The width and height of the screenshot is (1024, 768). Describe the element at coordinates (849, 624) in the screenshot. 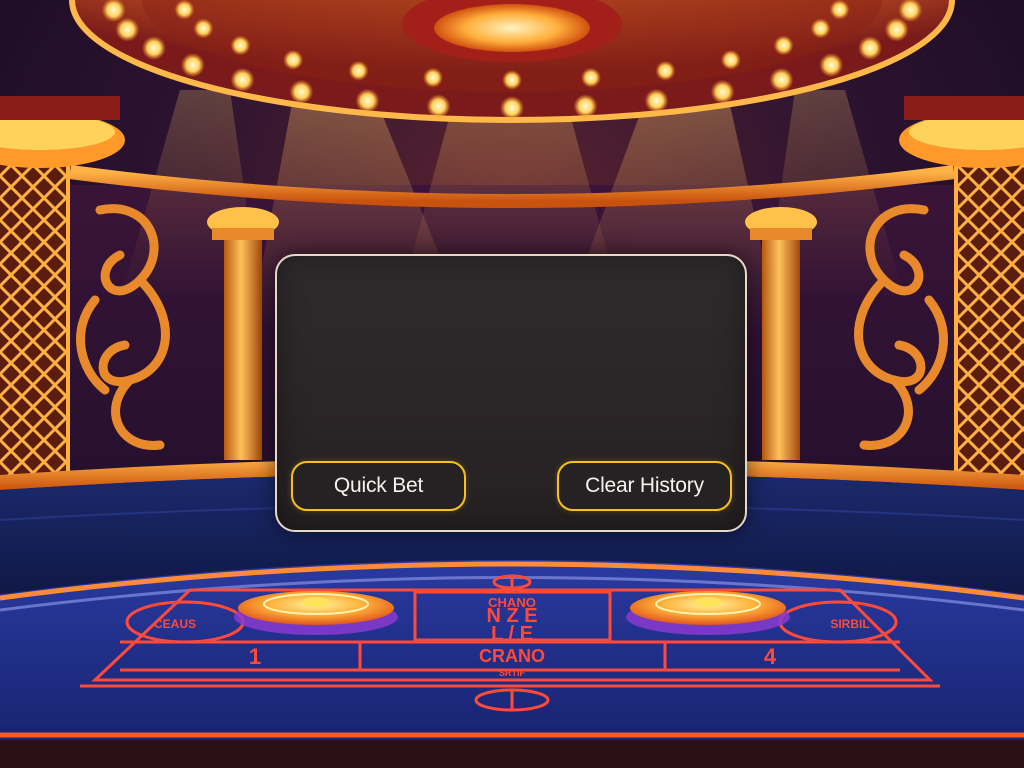

I see `table-oval-right-text: SIRBIL` at that location.